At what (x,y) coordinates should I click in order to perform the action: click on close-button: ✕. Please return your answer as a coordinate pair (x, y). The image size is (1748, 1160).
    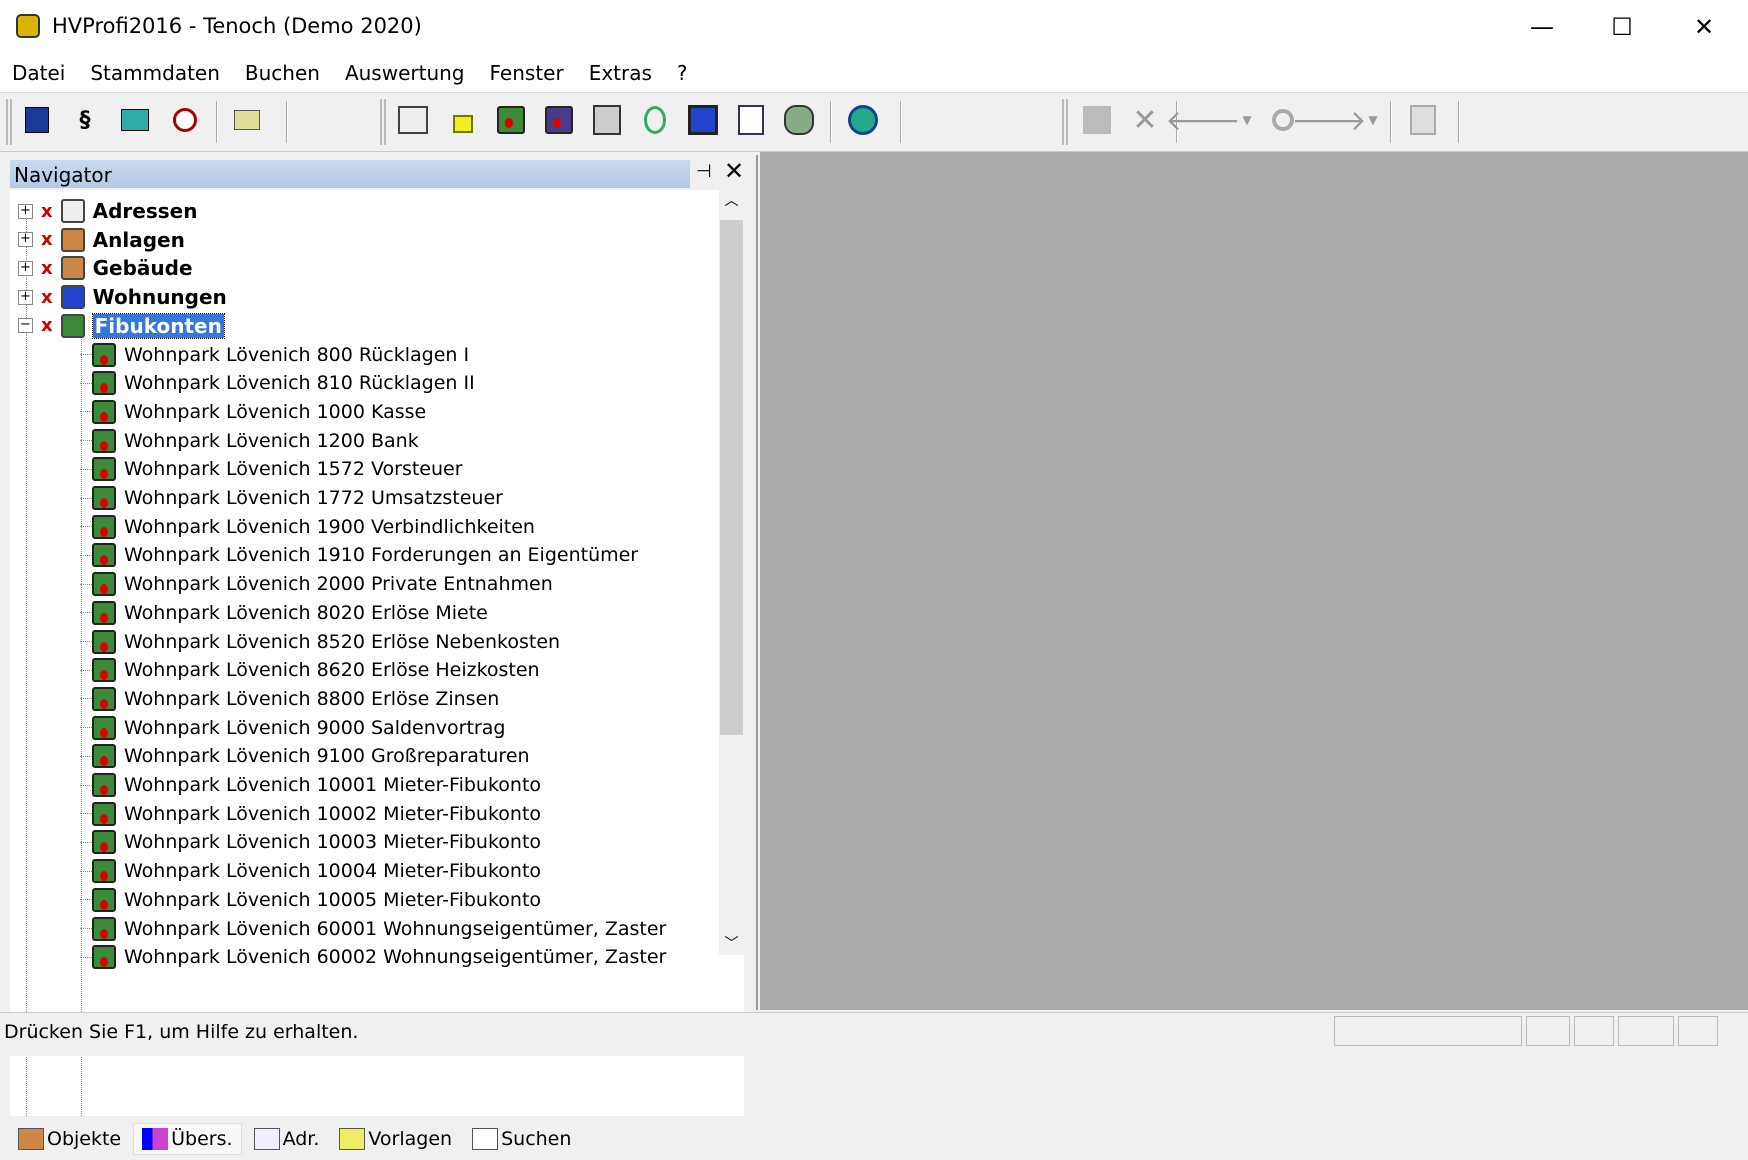
    Looking at the image, I should click on (1704, 27).